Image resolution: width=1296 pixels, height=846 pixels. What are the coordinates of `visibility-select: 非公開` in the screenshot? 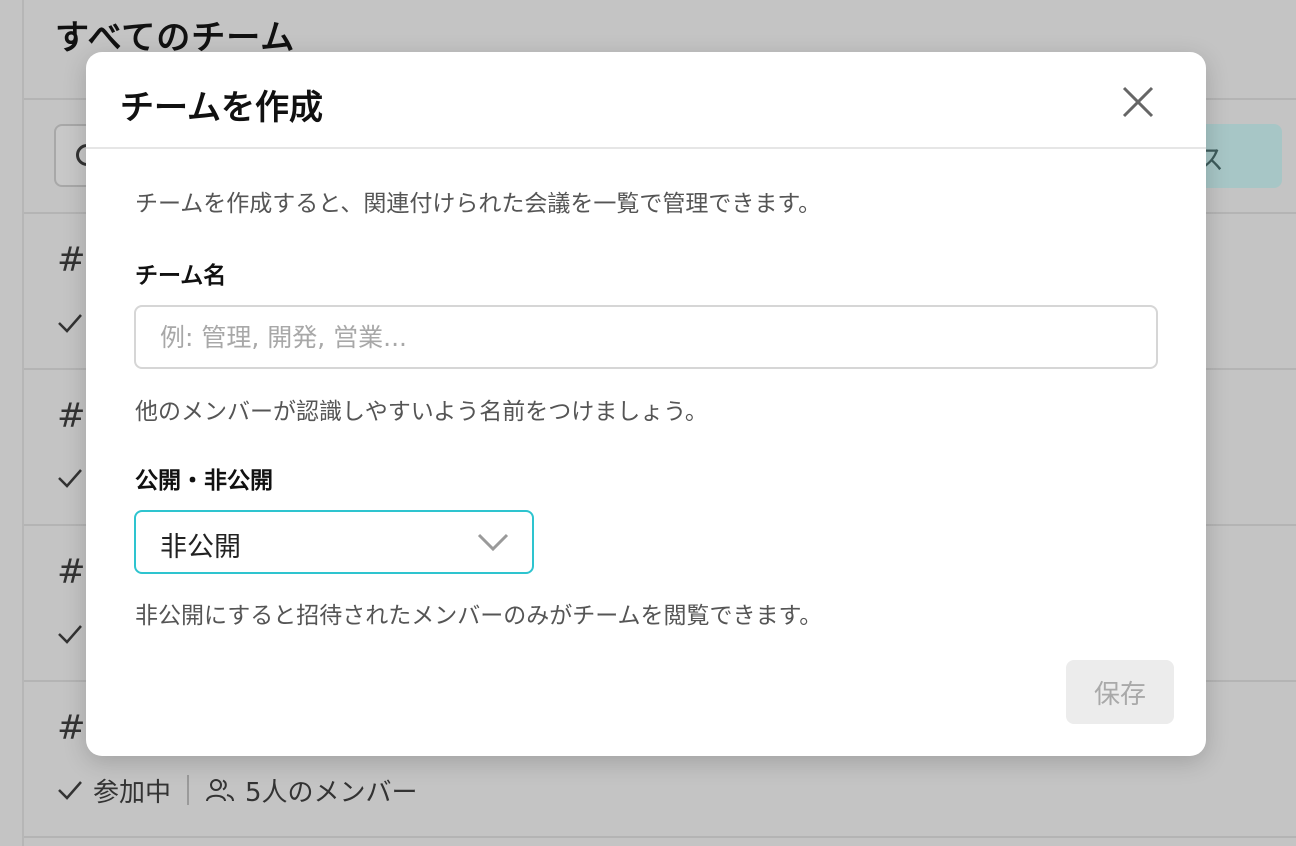 It's located at (334, 542).